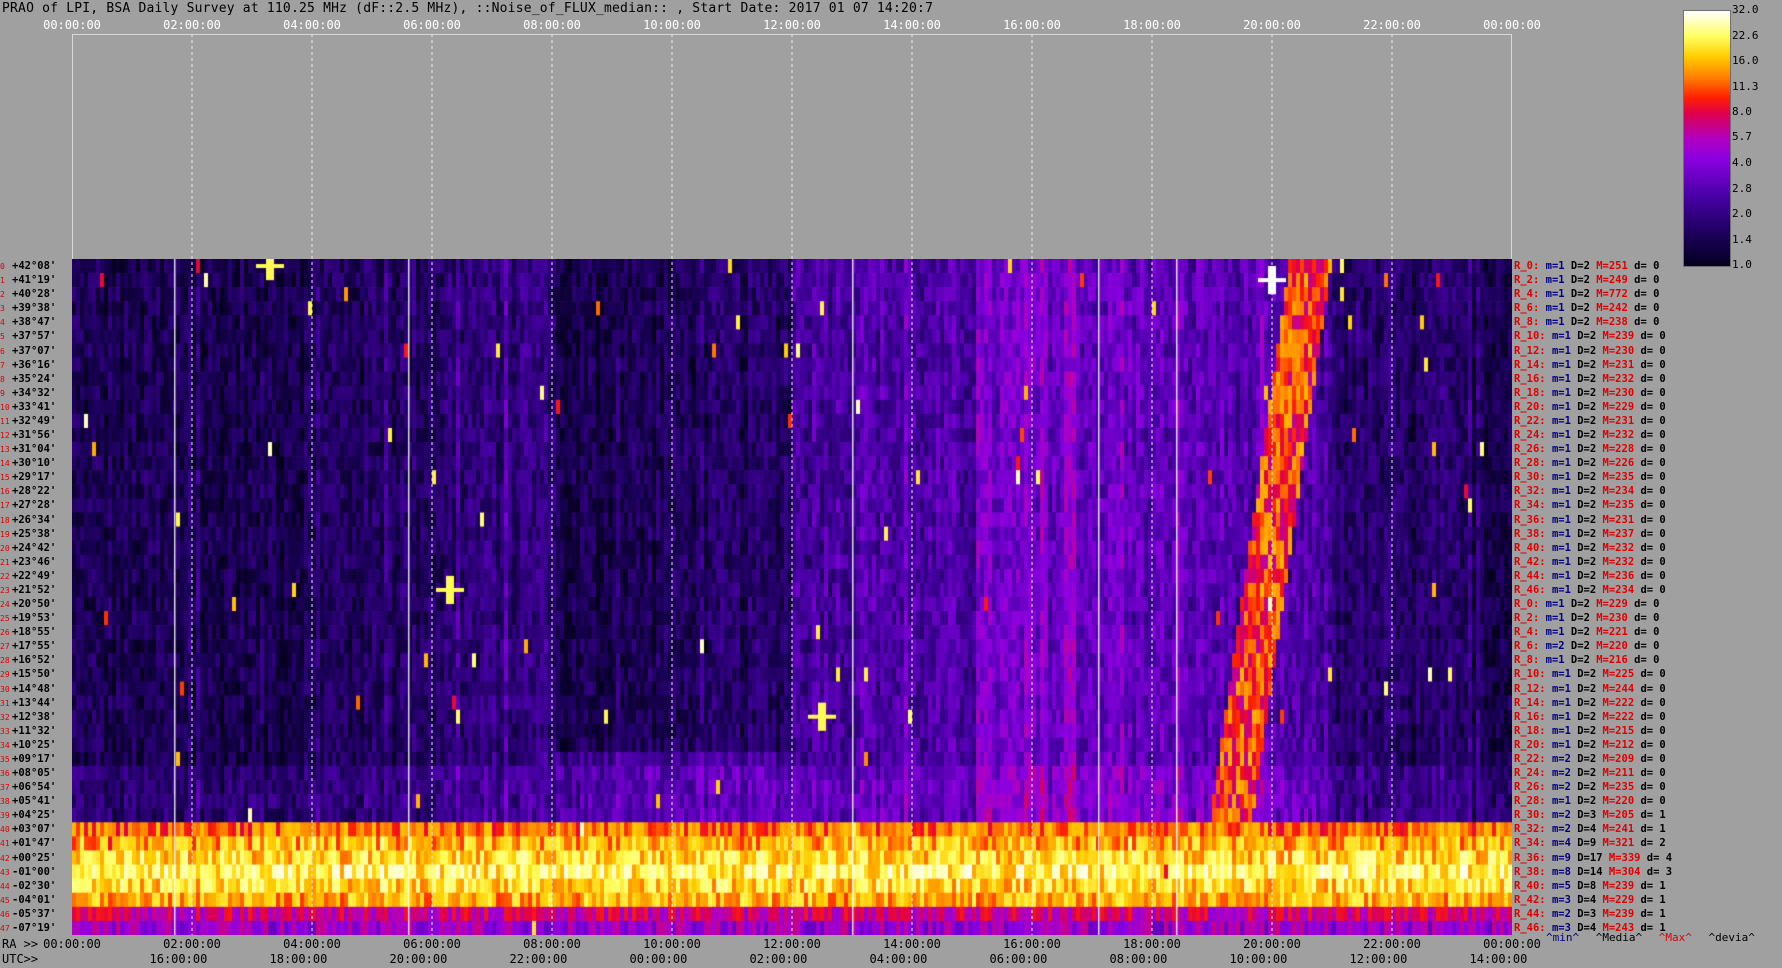  Describe the element at coordinates (5, 647) in the screenshot. I see `beam-index: 27` at that location.